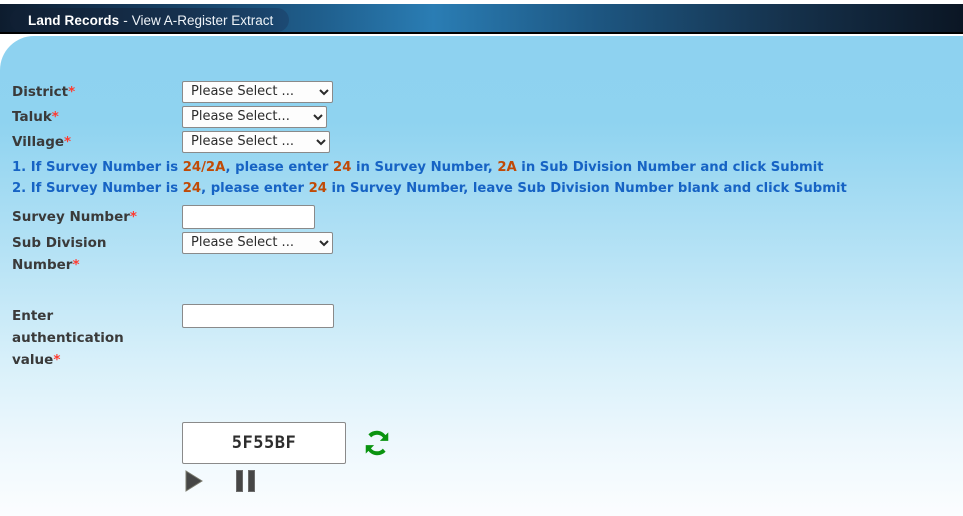 This screenshot has height=516, width=963. Describe the element at coordinates (248, 217) in the screenshot. I see `survey-number-input` at that location.